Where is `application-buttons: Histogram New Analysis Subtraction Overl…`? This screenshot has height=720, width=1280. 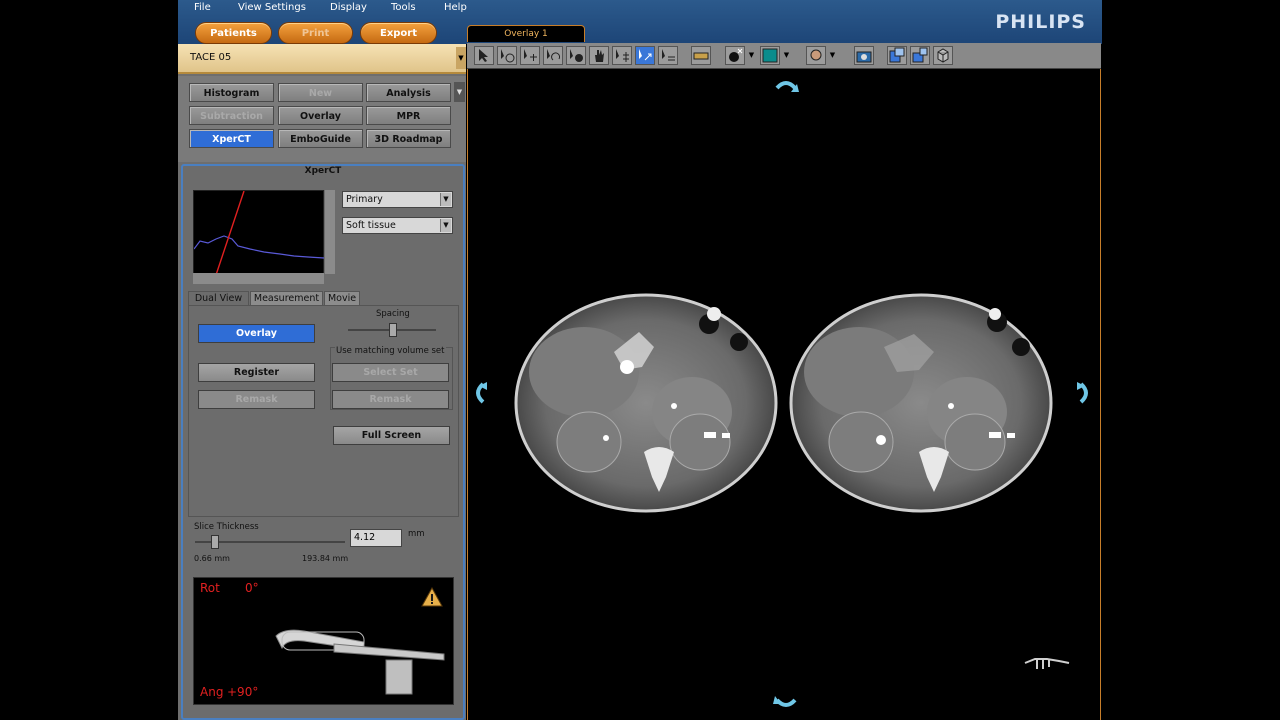
application-buttons: Histogram New Analysis Subtraction Overl… is located at coordinates (322, 119).